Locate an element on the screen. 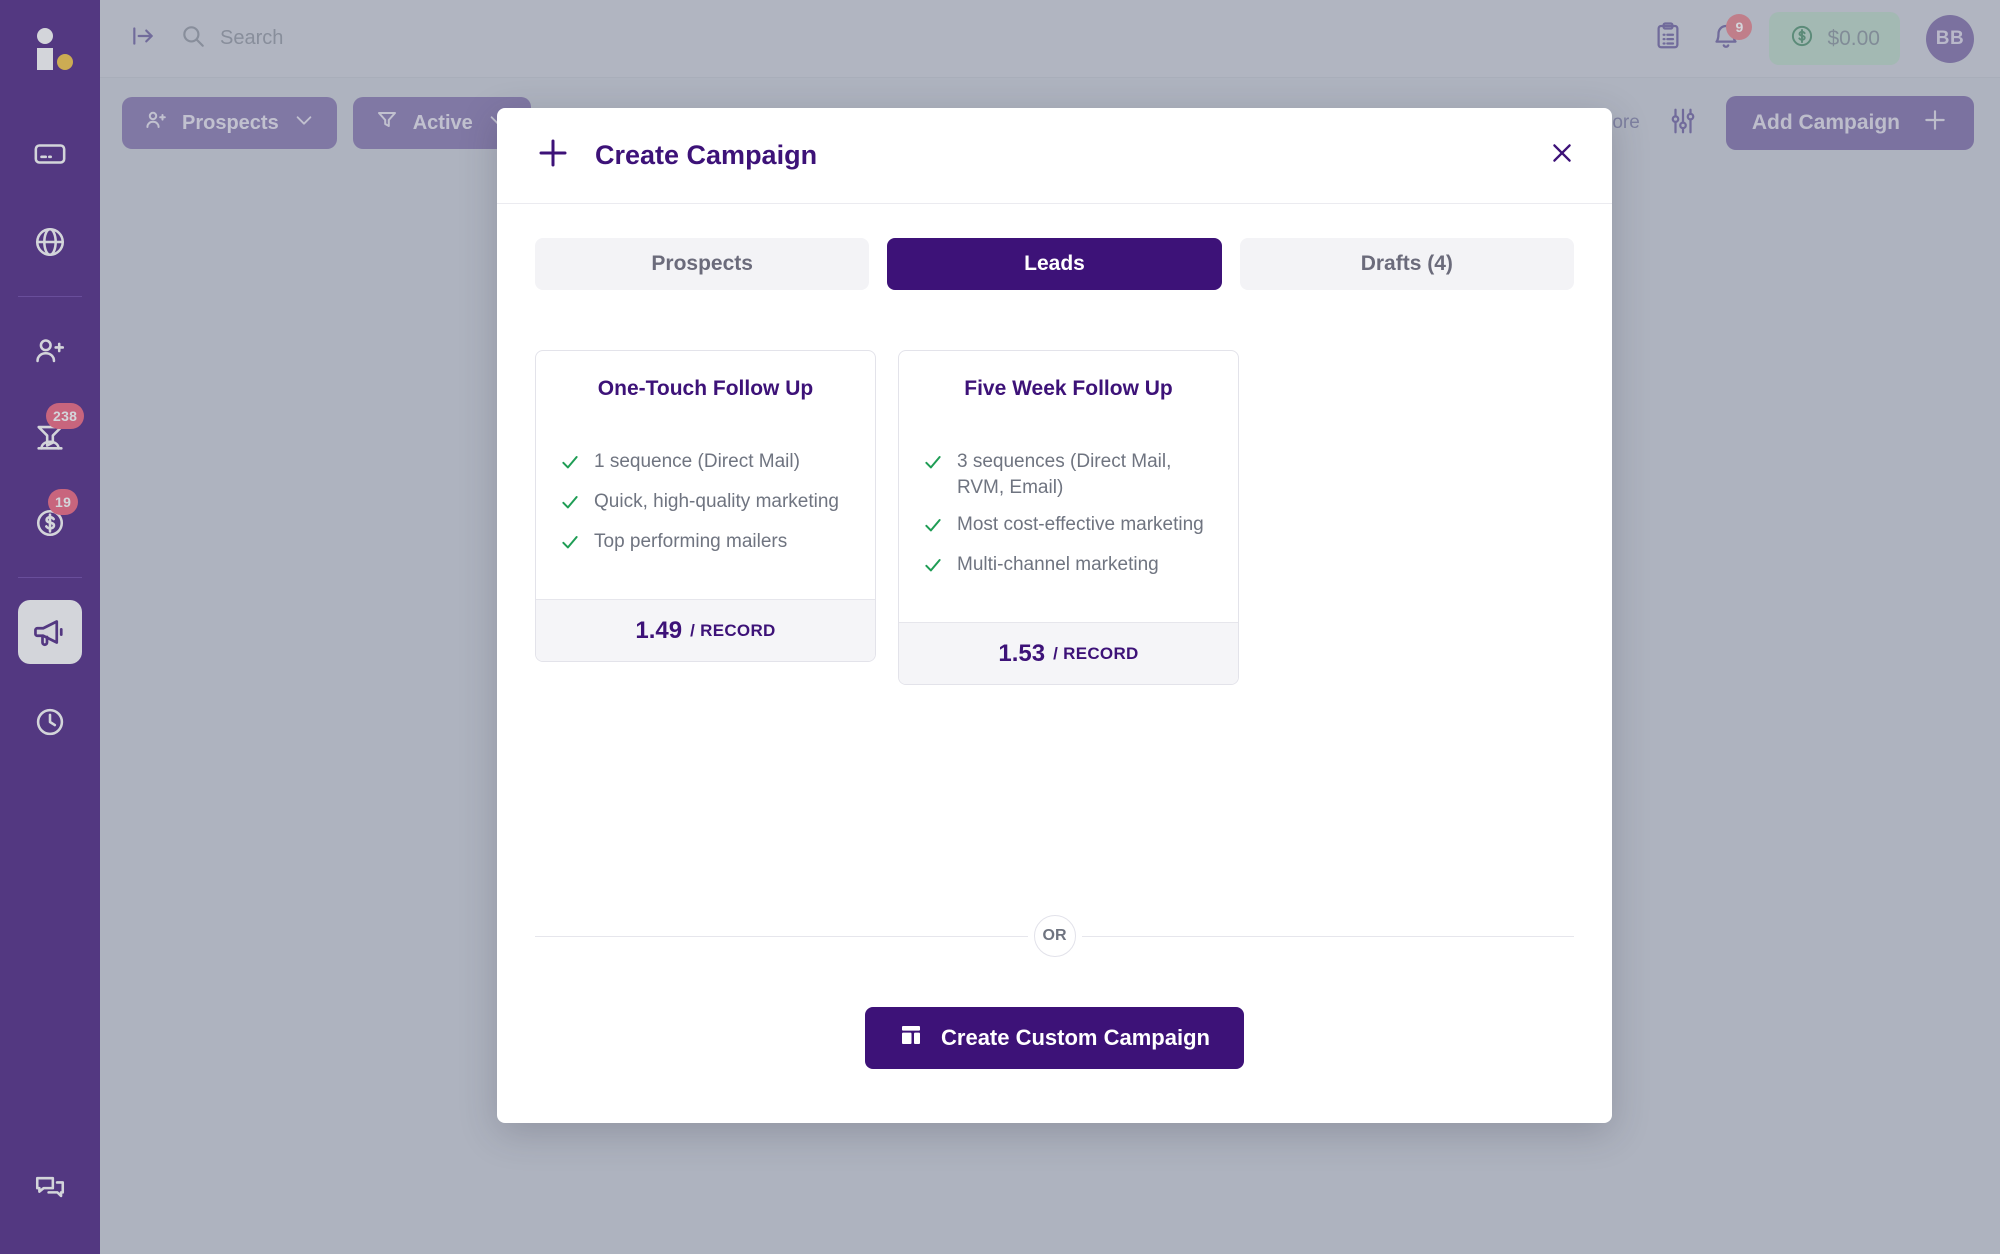 This screenshot has height=1254, width=2000. or-divider: OR is located at coordinates (1054, 939).